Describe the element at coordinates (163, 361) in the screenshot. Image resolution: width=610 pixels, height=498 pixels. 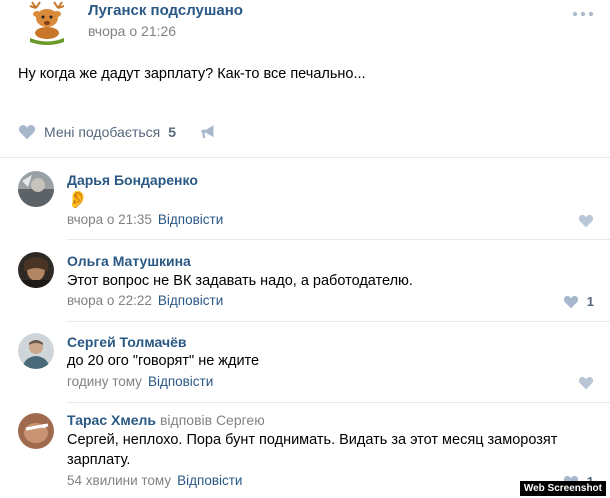
I see `comment-text: до 20 ого "говорят" не ждите` at that location.